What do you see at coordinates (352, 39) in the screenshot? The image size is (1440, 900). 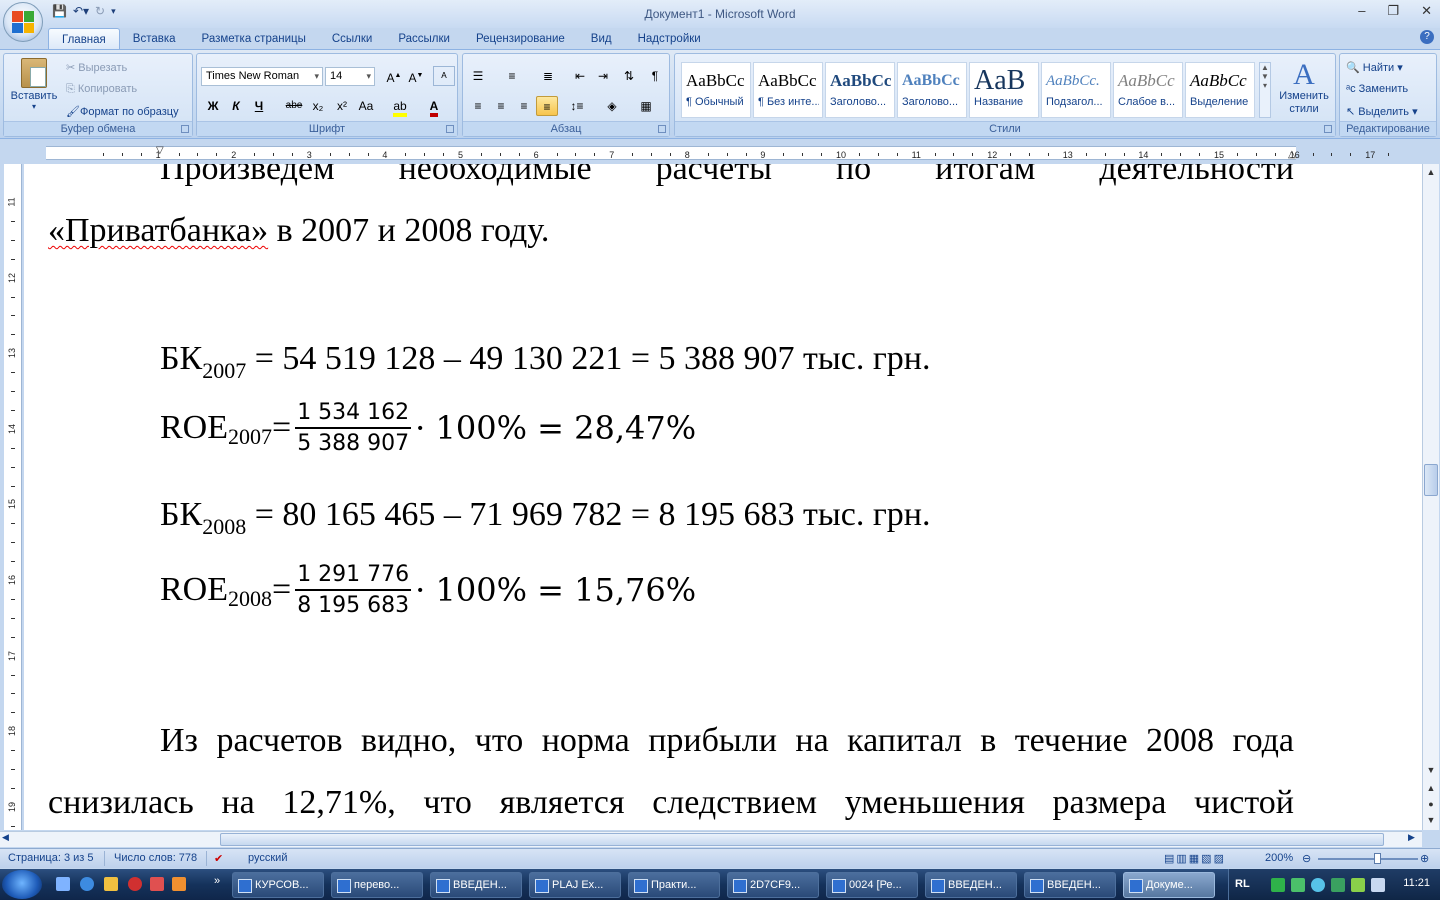 I see `tab-references: Ссылки` at bounding box center [352, 39].